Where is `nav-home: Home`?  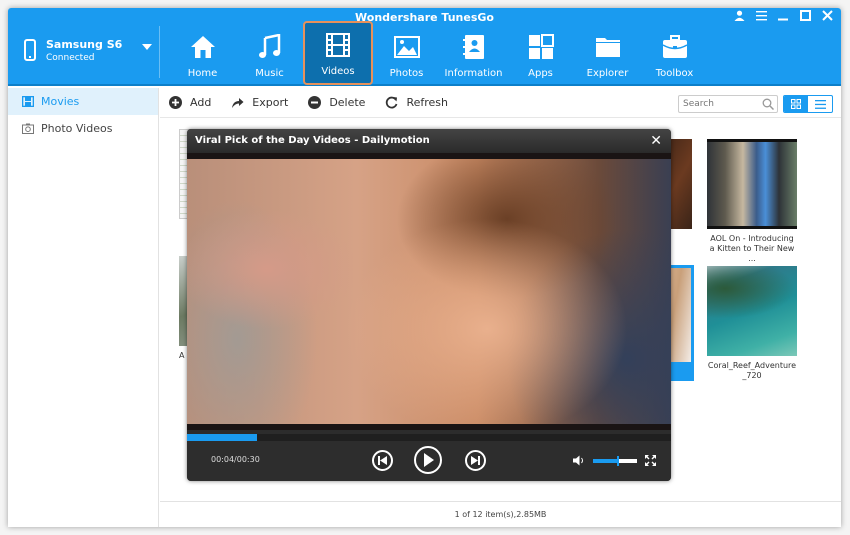 nav-home: Home is located at coordinates (202, 53).